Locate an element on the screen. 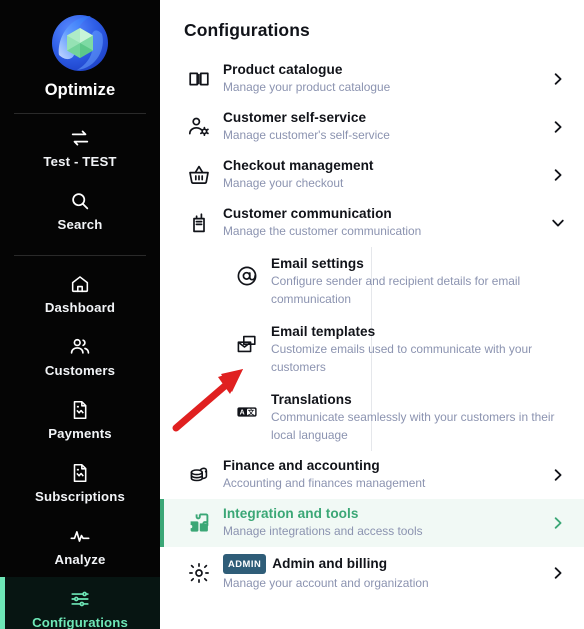 The image size is (584, 629). email-templates-icon is located at coordinates (247, 344).